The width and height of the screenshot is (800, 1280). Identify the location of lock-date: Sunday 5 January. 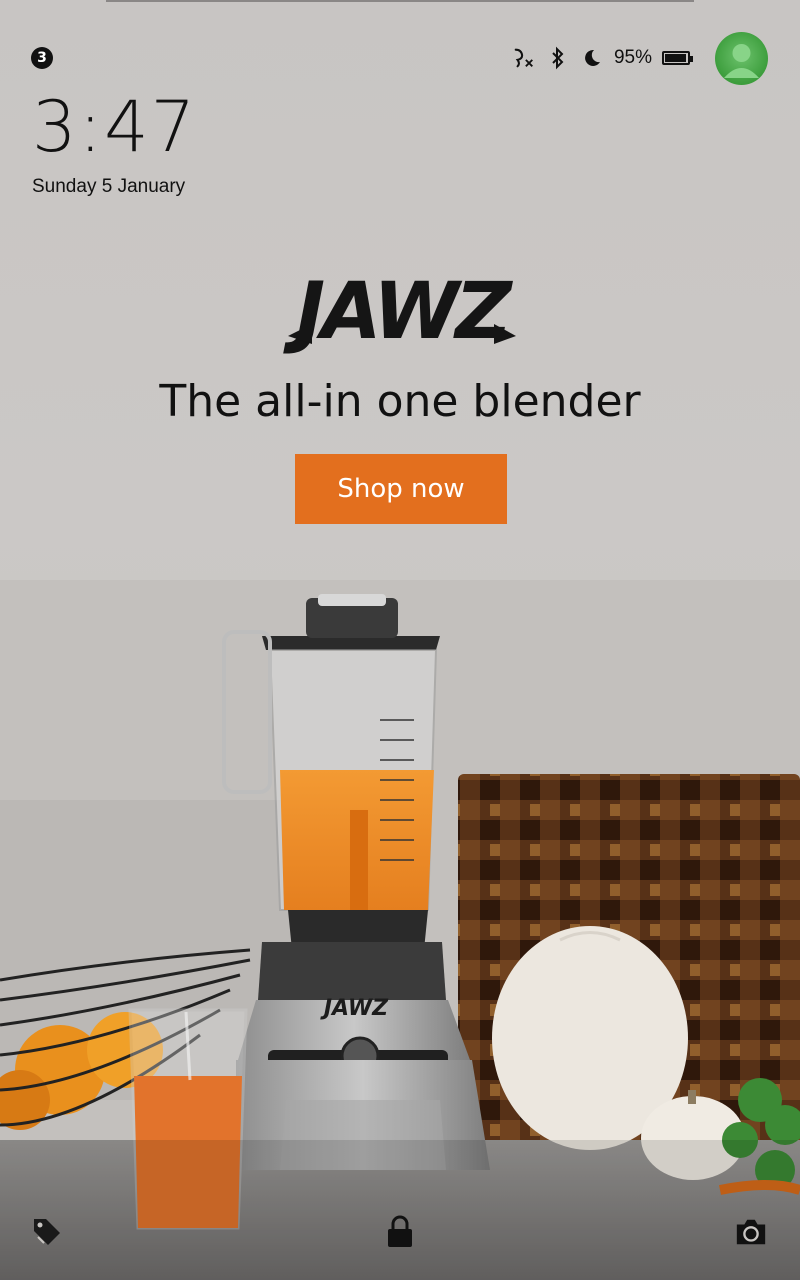
(109, 186).